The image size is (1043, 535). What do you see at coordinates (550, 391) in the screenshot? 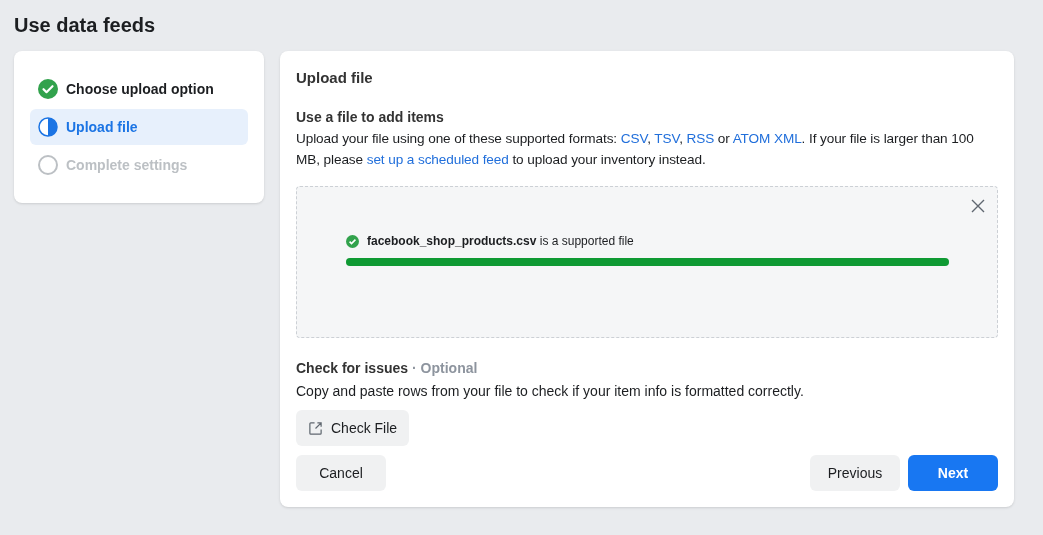
I see `check-description: Copy and paste rows from your file to check if your item info is formatted correctly.` at bounding box center [550, 391].